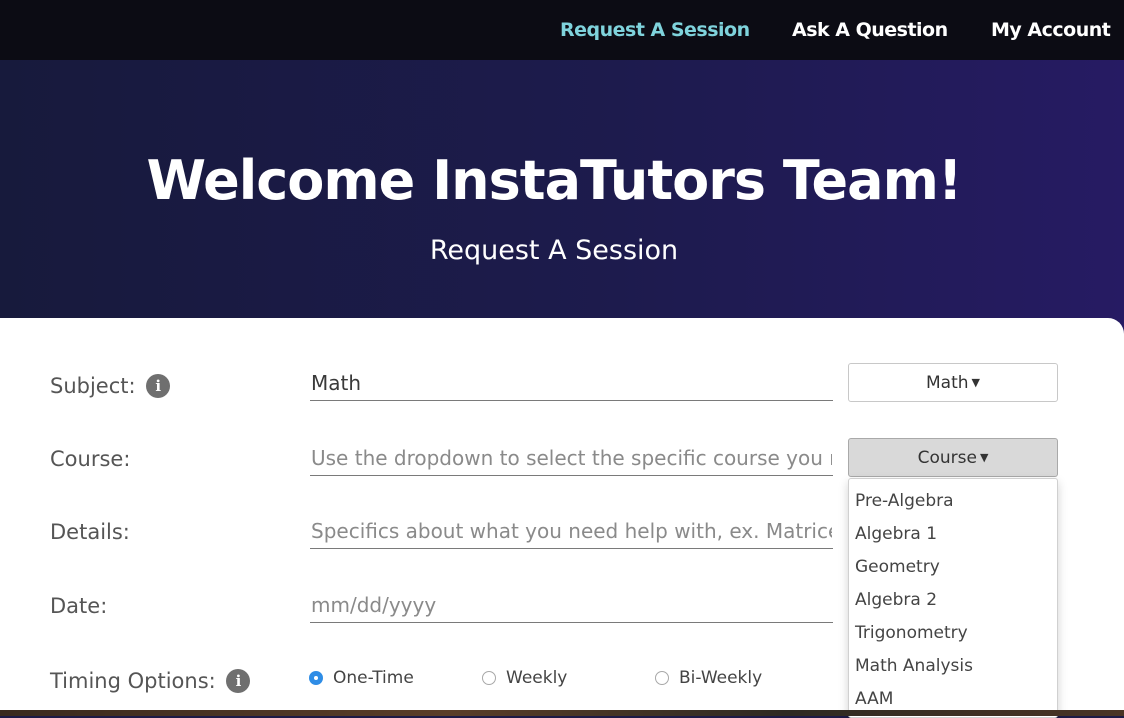 The height and width of the screenshot is (718, 1124). Describe the element at coordinates (524, 678) in the screenshot. I see `timing-option-weekly: Weekly` at that location.